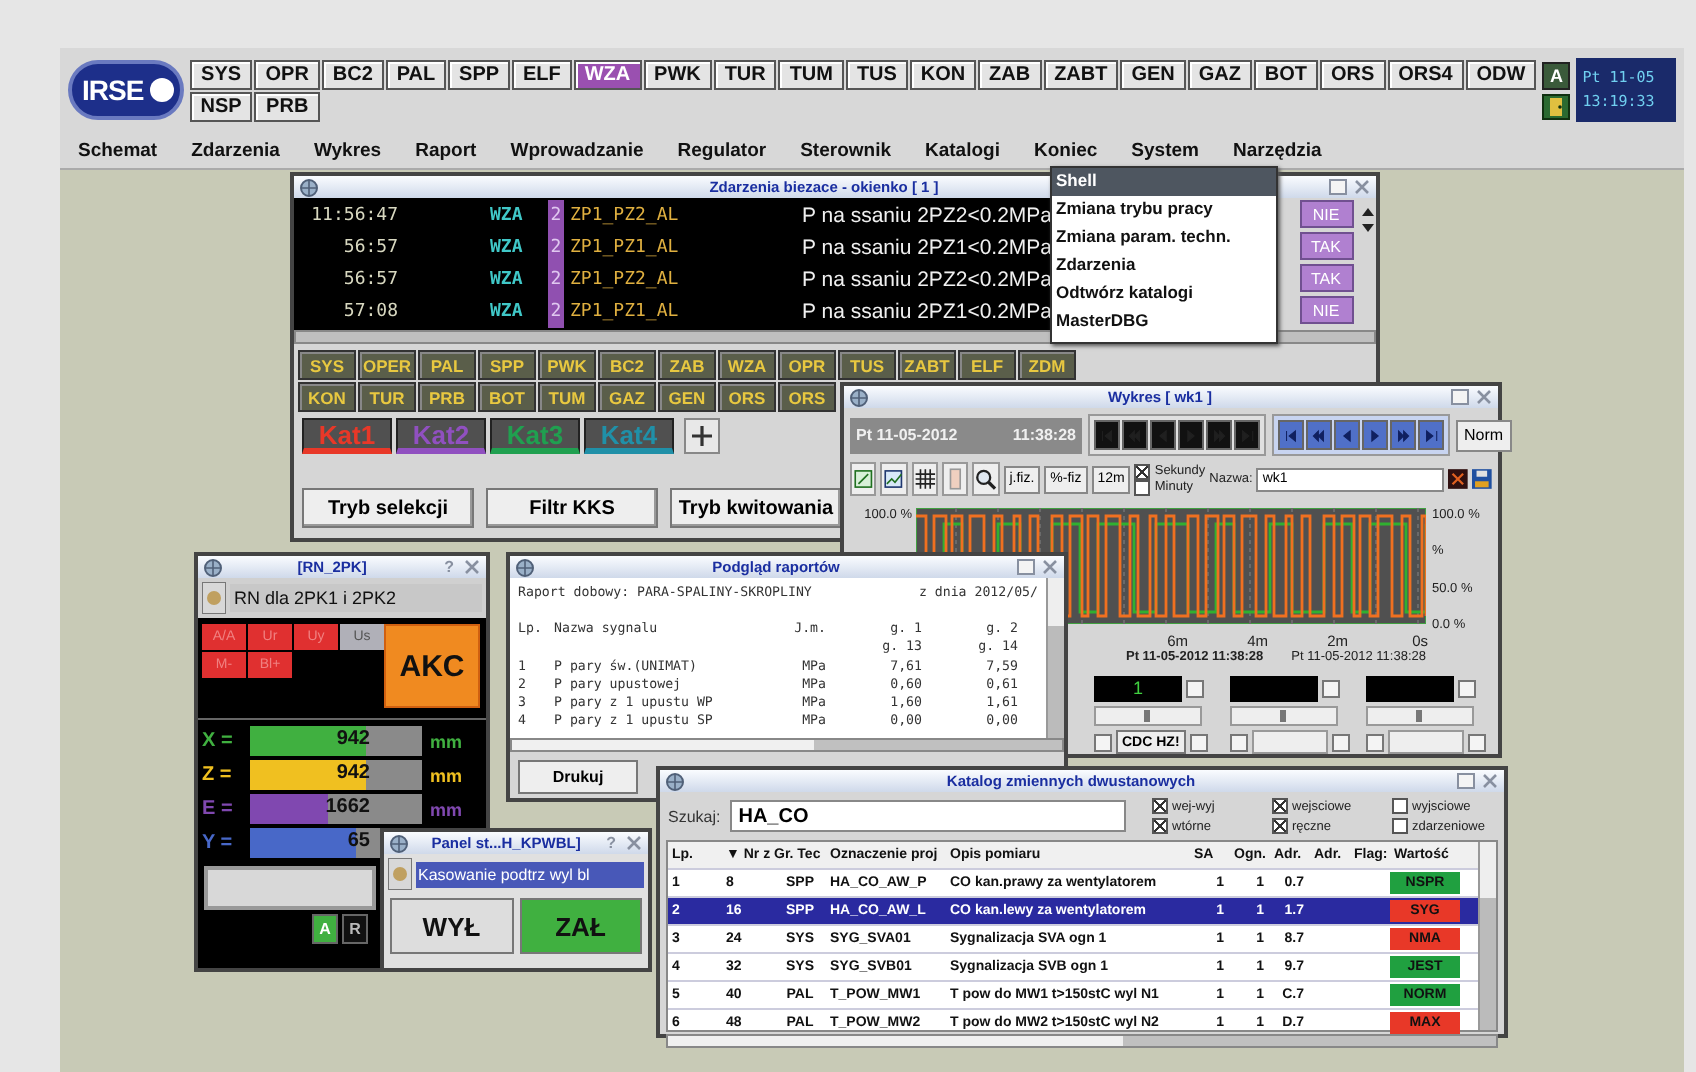 Image resolution: width=1696 pixels, height=1072 pixels. Describe the element at coordinates (327, 397) in the screenshot. I see `filter-button: KON` at that location.